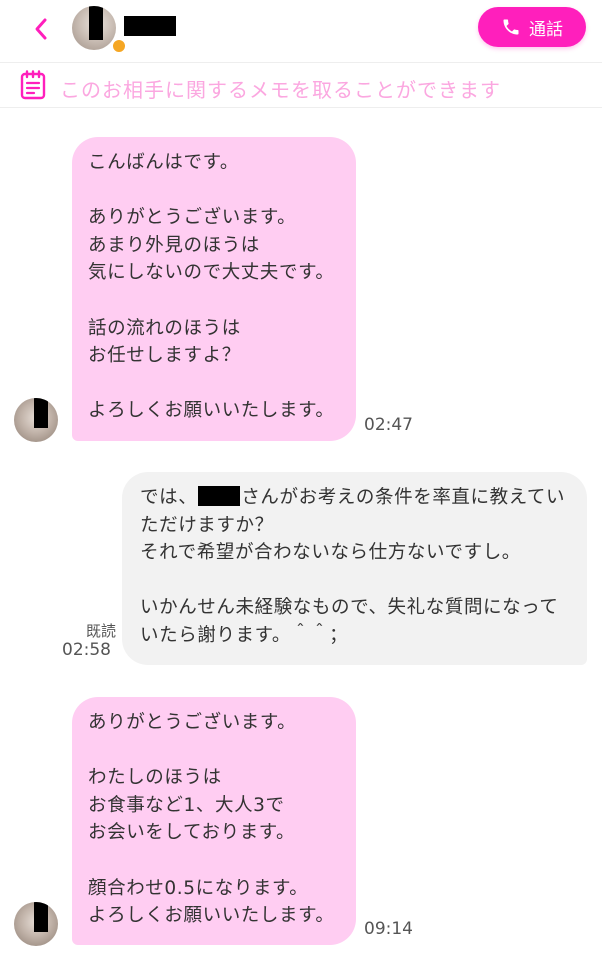 The image size is (602, 956). Describe the element at coordinates (388, 425) in the screenshot. I see `message-time: 02:47` at that location.